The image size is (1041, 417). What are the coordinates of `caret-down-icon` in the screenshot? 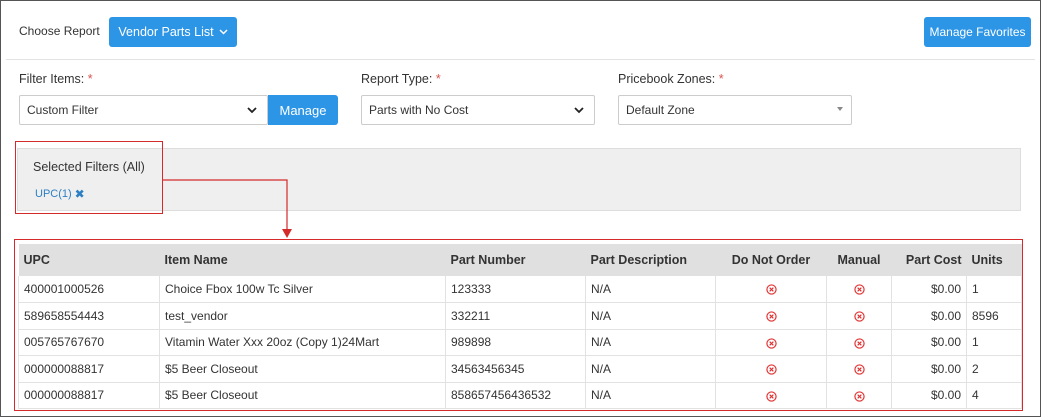 It's located at (840, 109).